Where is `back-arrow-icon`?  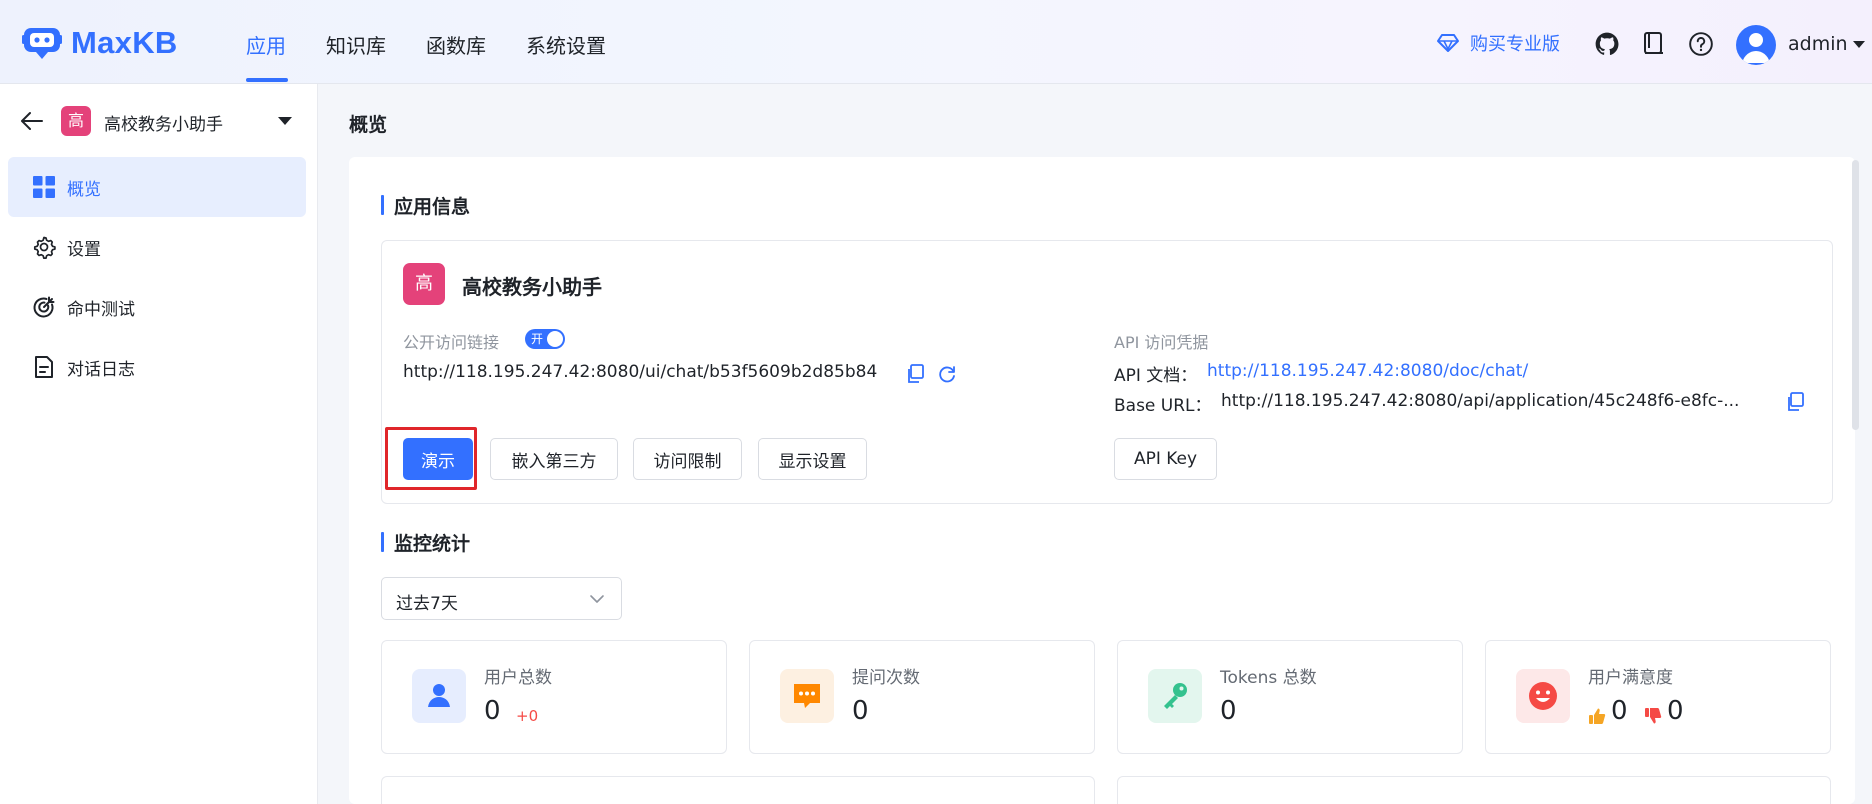 back-arrow-icon is located at coordinates (32, 121).